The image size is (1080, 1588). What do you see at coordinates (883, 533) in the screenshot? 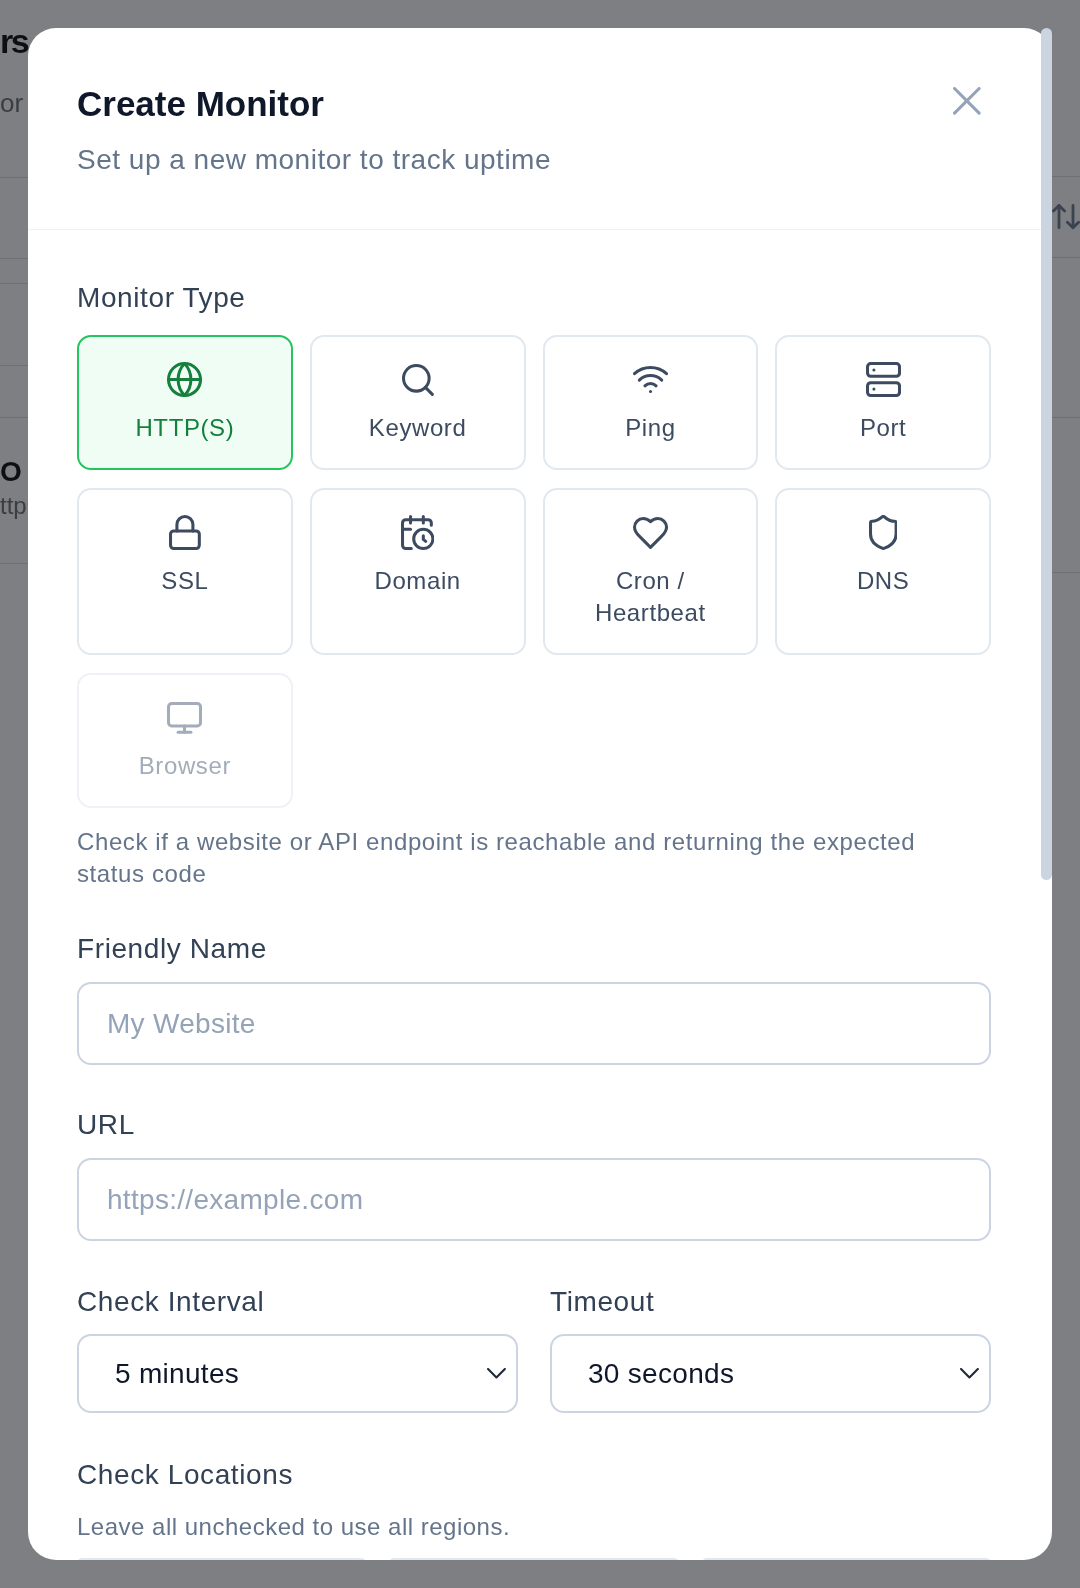
I see `shield-icon` at bounding box center [883, 533].